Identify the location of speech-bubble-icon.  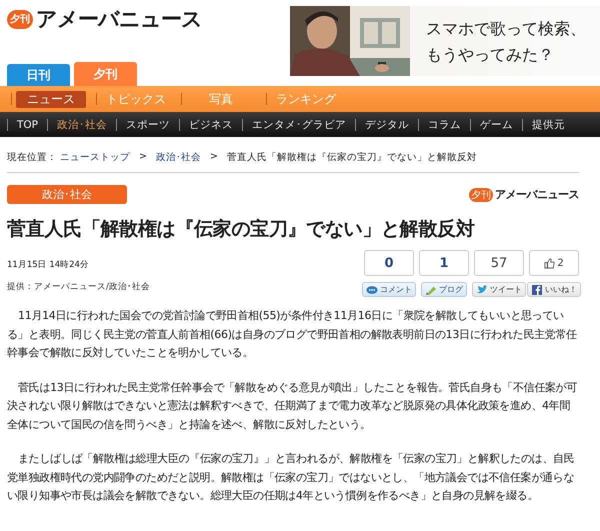
(372, 289).